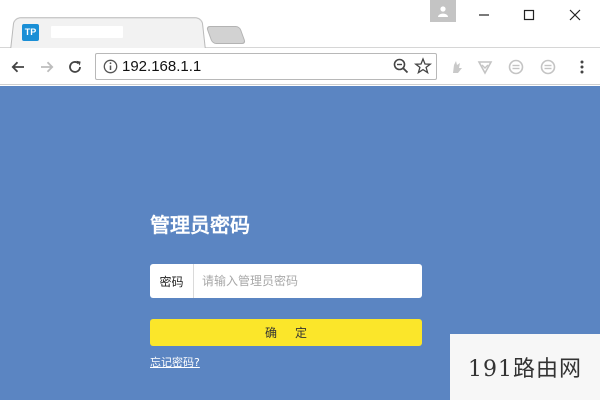 This screenshot has width=600, height=400. I want to click on maximize-icon, so click(529, 15).